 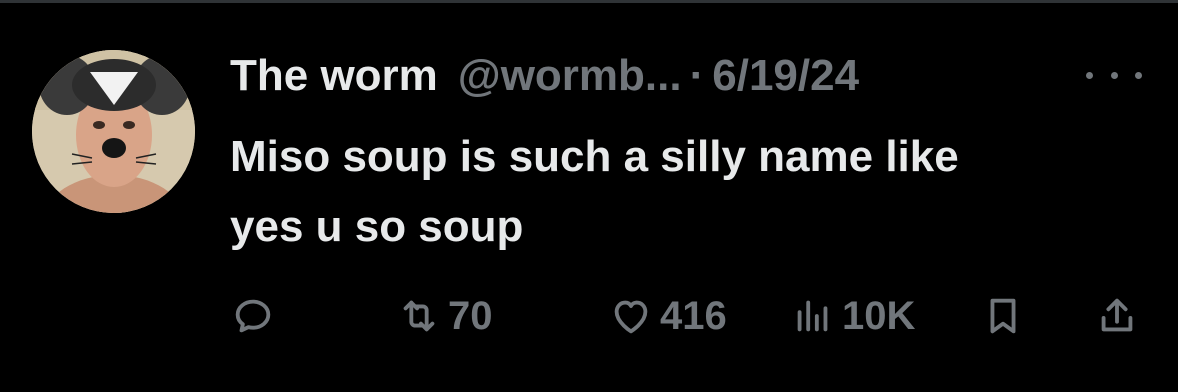 I want to click on avatar-image, so click(x=113, y=131).